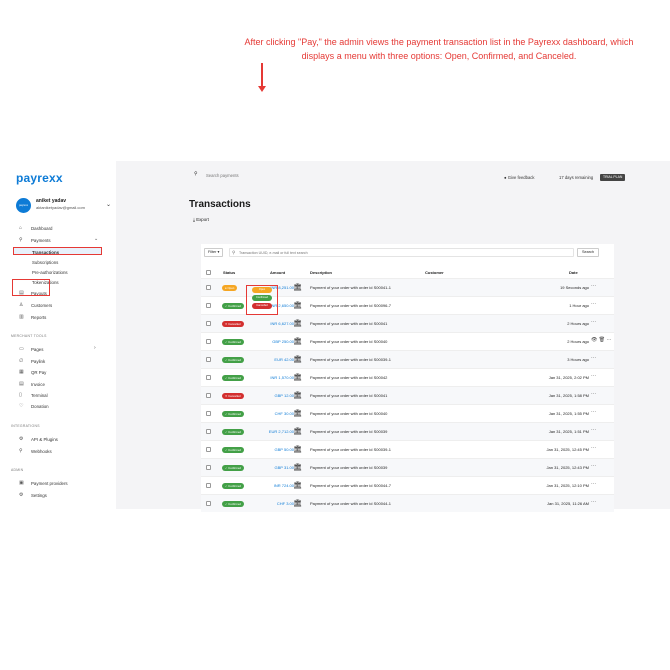  Describe the element at coordinates (58, 272) in the screenshot. I see `sidebar-item-preauthorizations: Pre-authorizations` at that location.